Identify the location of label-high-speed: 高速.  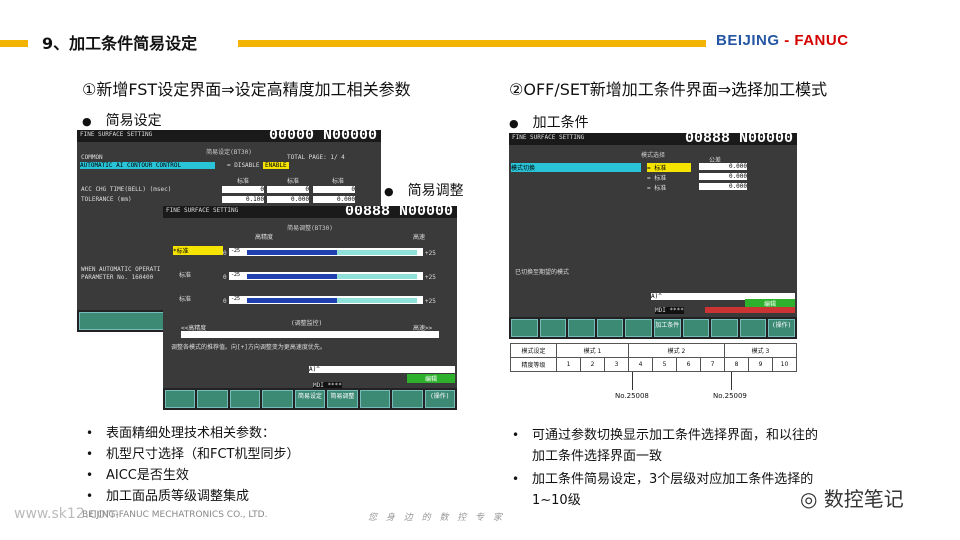
(419, 237).